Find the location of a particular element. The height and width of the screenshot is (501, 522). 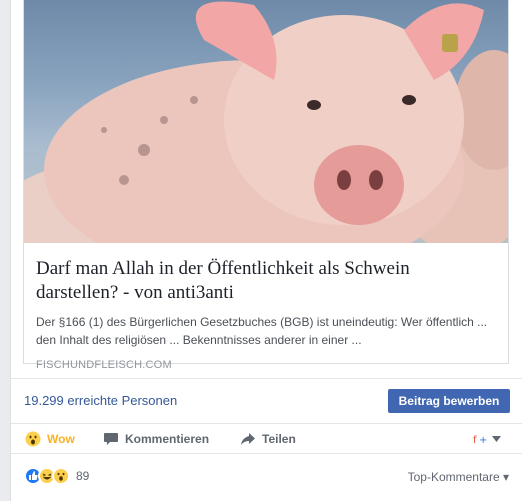

post-as-selector: f + is located at coordinates (486, 439).